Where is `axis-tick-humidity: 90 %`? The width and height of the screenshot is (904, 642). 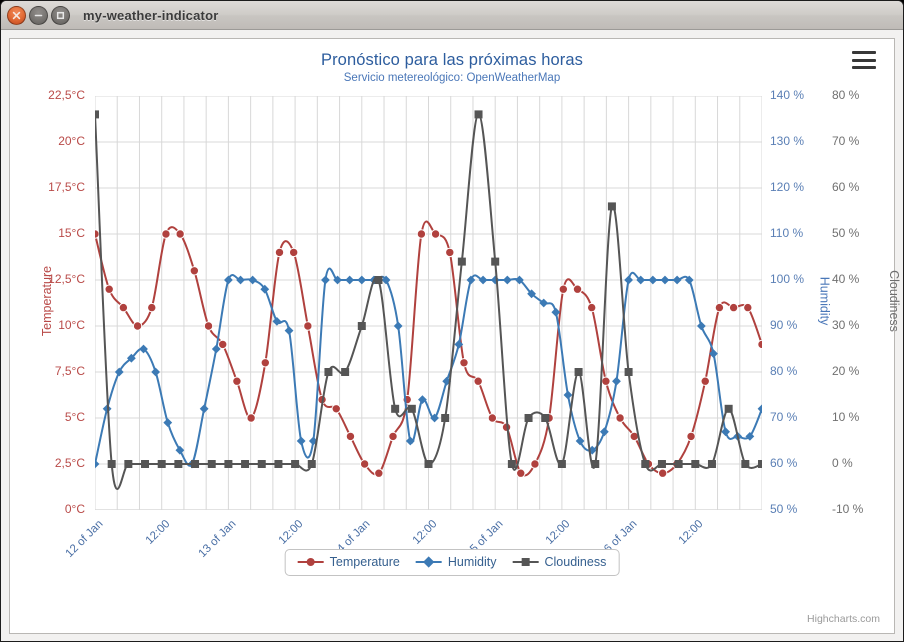
axis-tick-humidity: 90 % is located at coordinates (784, 325).